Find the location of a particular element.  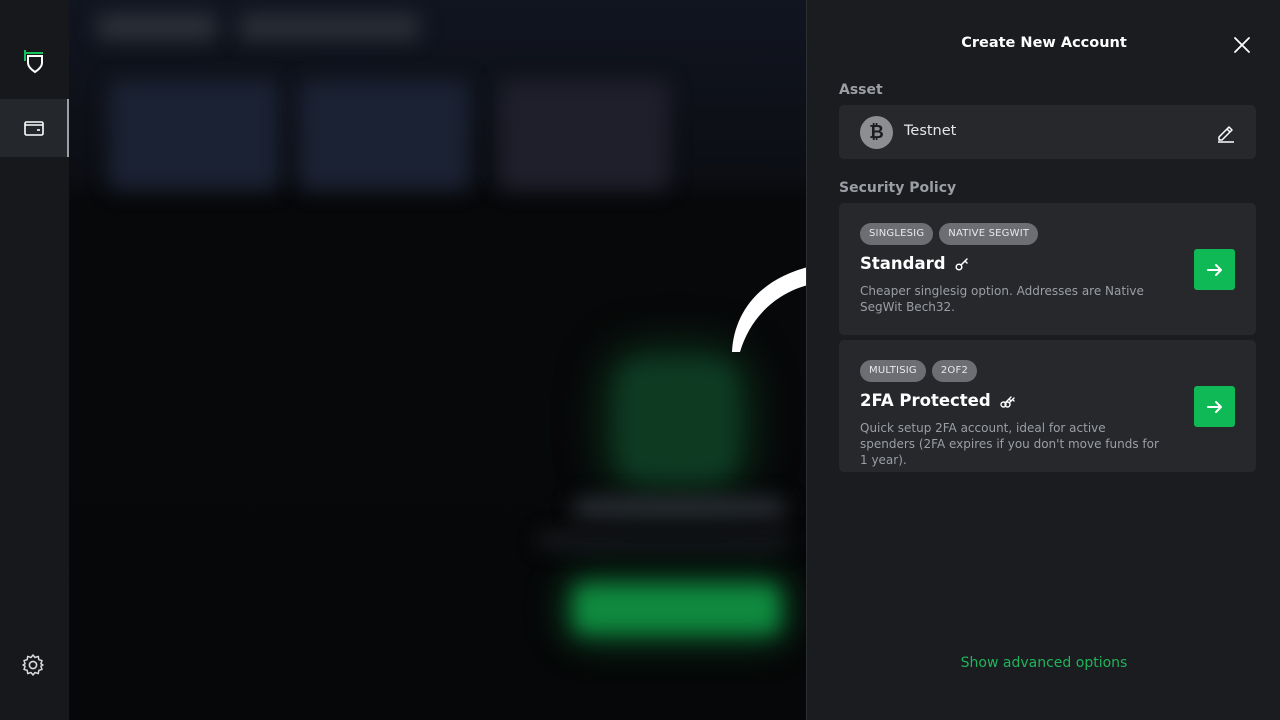

select-standard-button is located at coordinates (1214, 269).